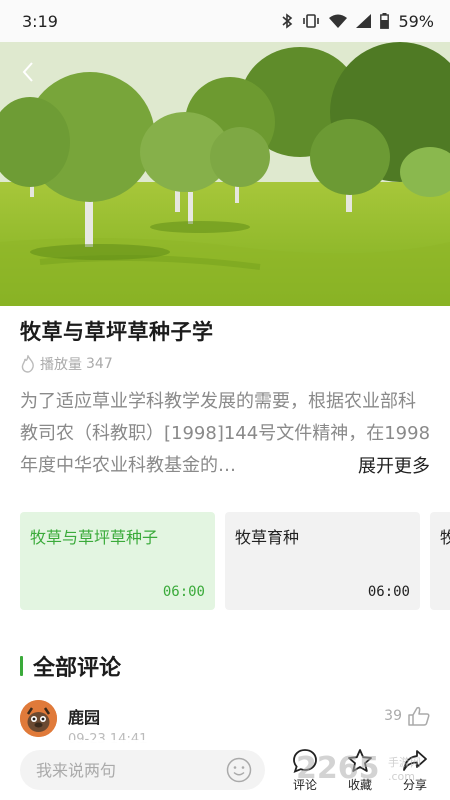 The height and width of the screenshot is (800, 450). What do you see at coordinates (84, 717) in the screenshot?
I see `comment-username: 鹿园` at bounding box center [84, 717].